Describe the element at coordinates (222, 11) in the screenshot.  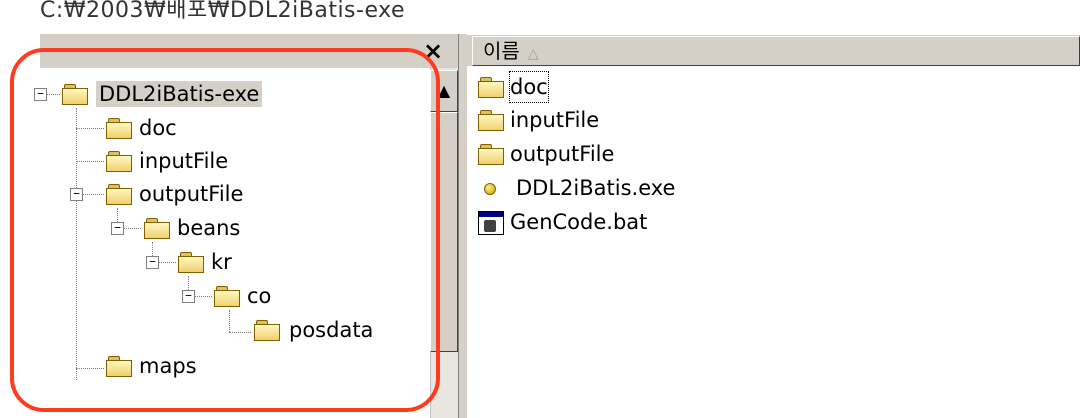
I see `window-title: C:₩2003₩배포₩DDL2iBatis-exe` at that location.